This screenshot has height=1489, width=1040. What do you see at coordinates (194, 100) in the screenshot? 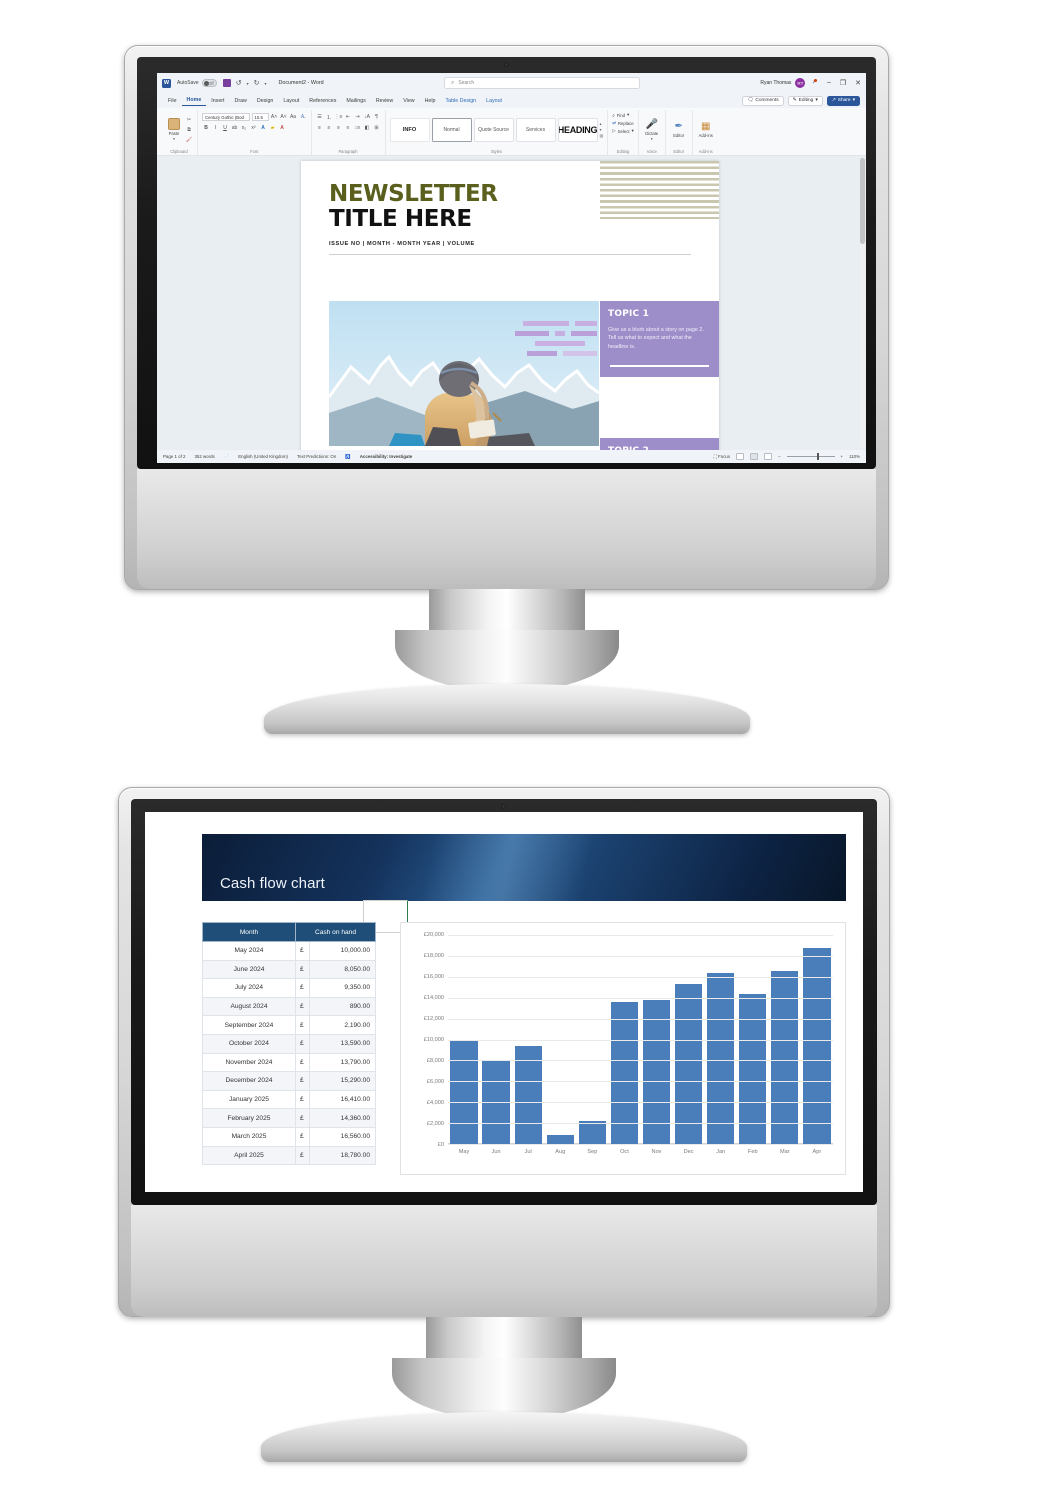
I see `tab-home: Home` at bounding box center [194, 100].